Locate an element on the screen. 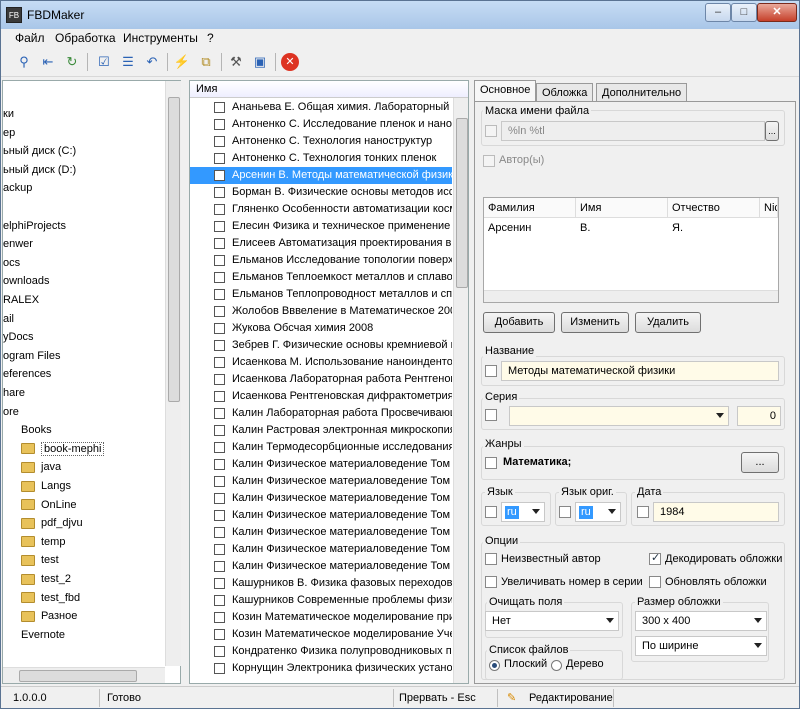  tree-vertical-scrollbar is located at coordinates (173, 373).